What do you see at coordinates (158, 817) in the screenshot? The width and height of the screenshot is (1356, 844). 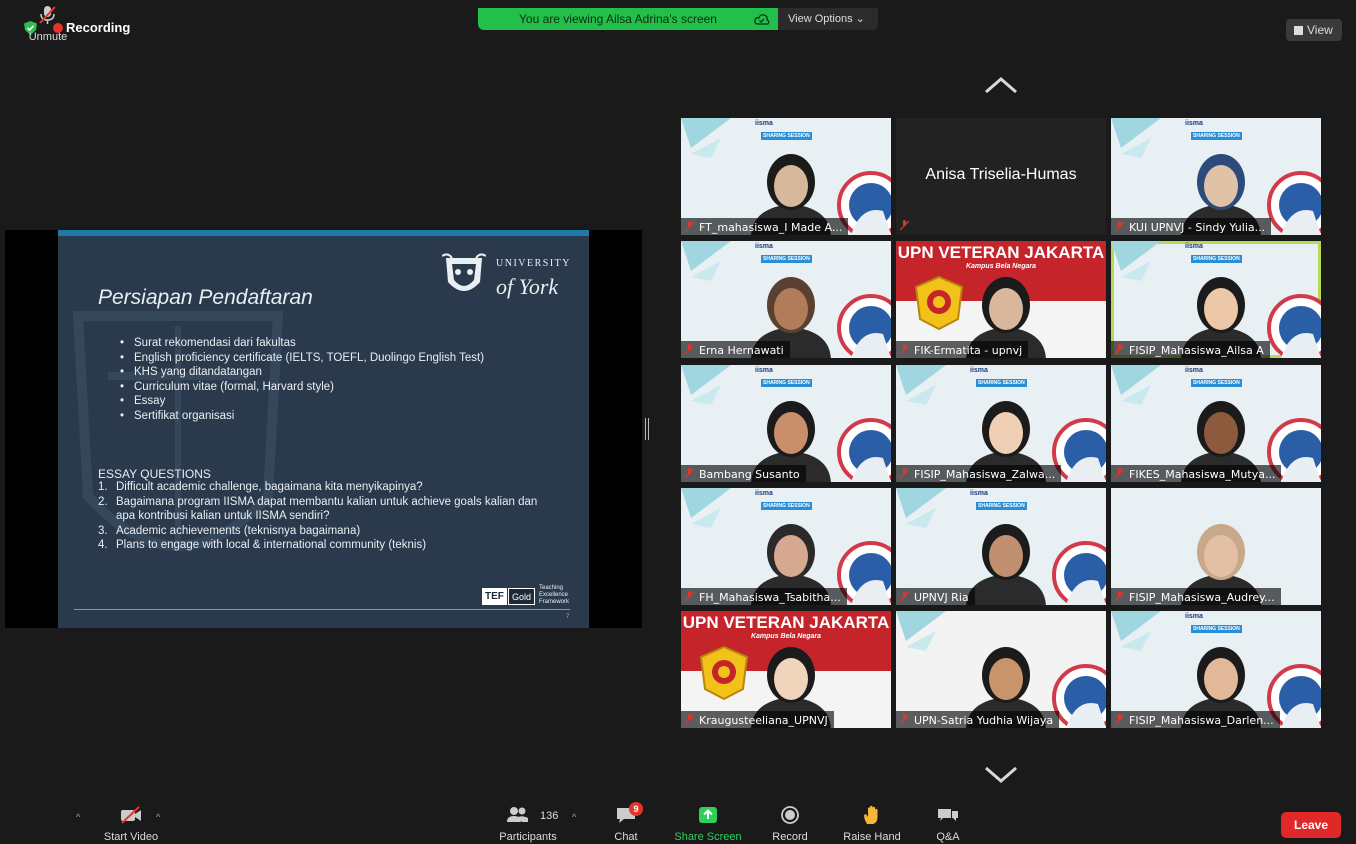 I see `video-options-caret-icon: ^` at bounding box center [158, 817].